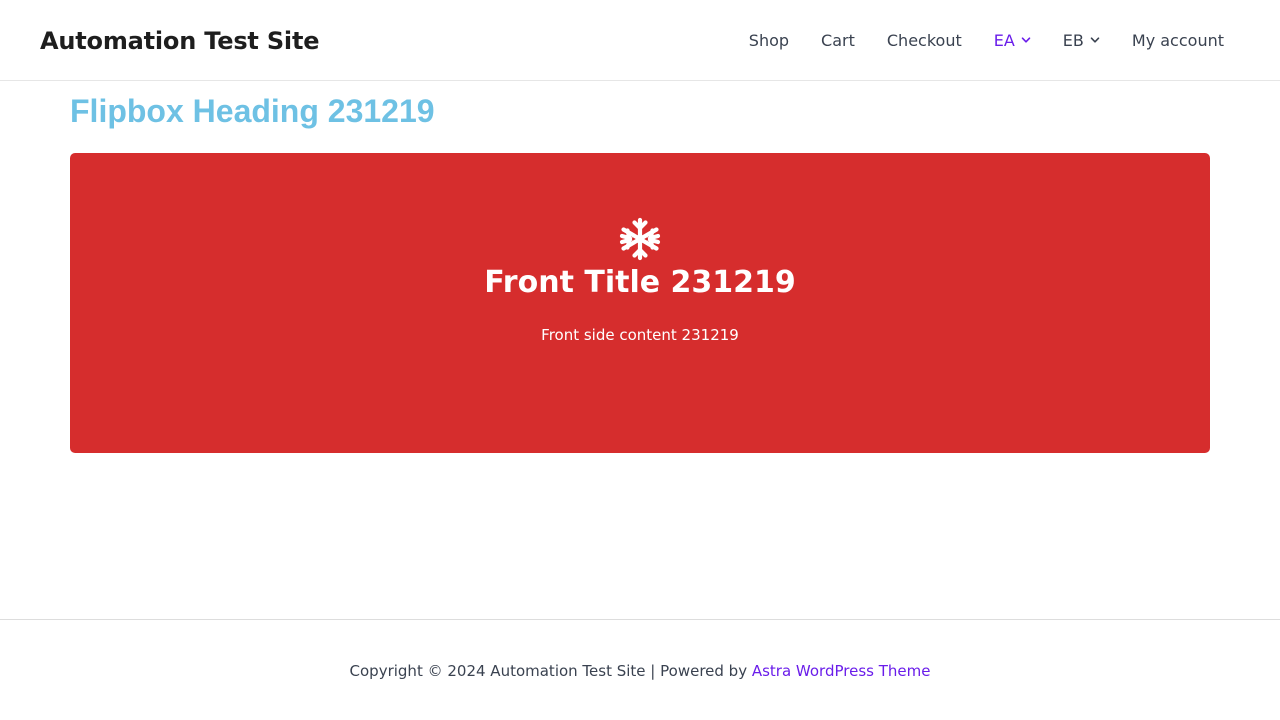  I want to click on nav-item-label: Shop, so click(769, 40).